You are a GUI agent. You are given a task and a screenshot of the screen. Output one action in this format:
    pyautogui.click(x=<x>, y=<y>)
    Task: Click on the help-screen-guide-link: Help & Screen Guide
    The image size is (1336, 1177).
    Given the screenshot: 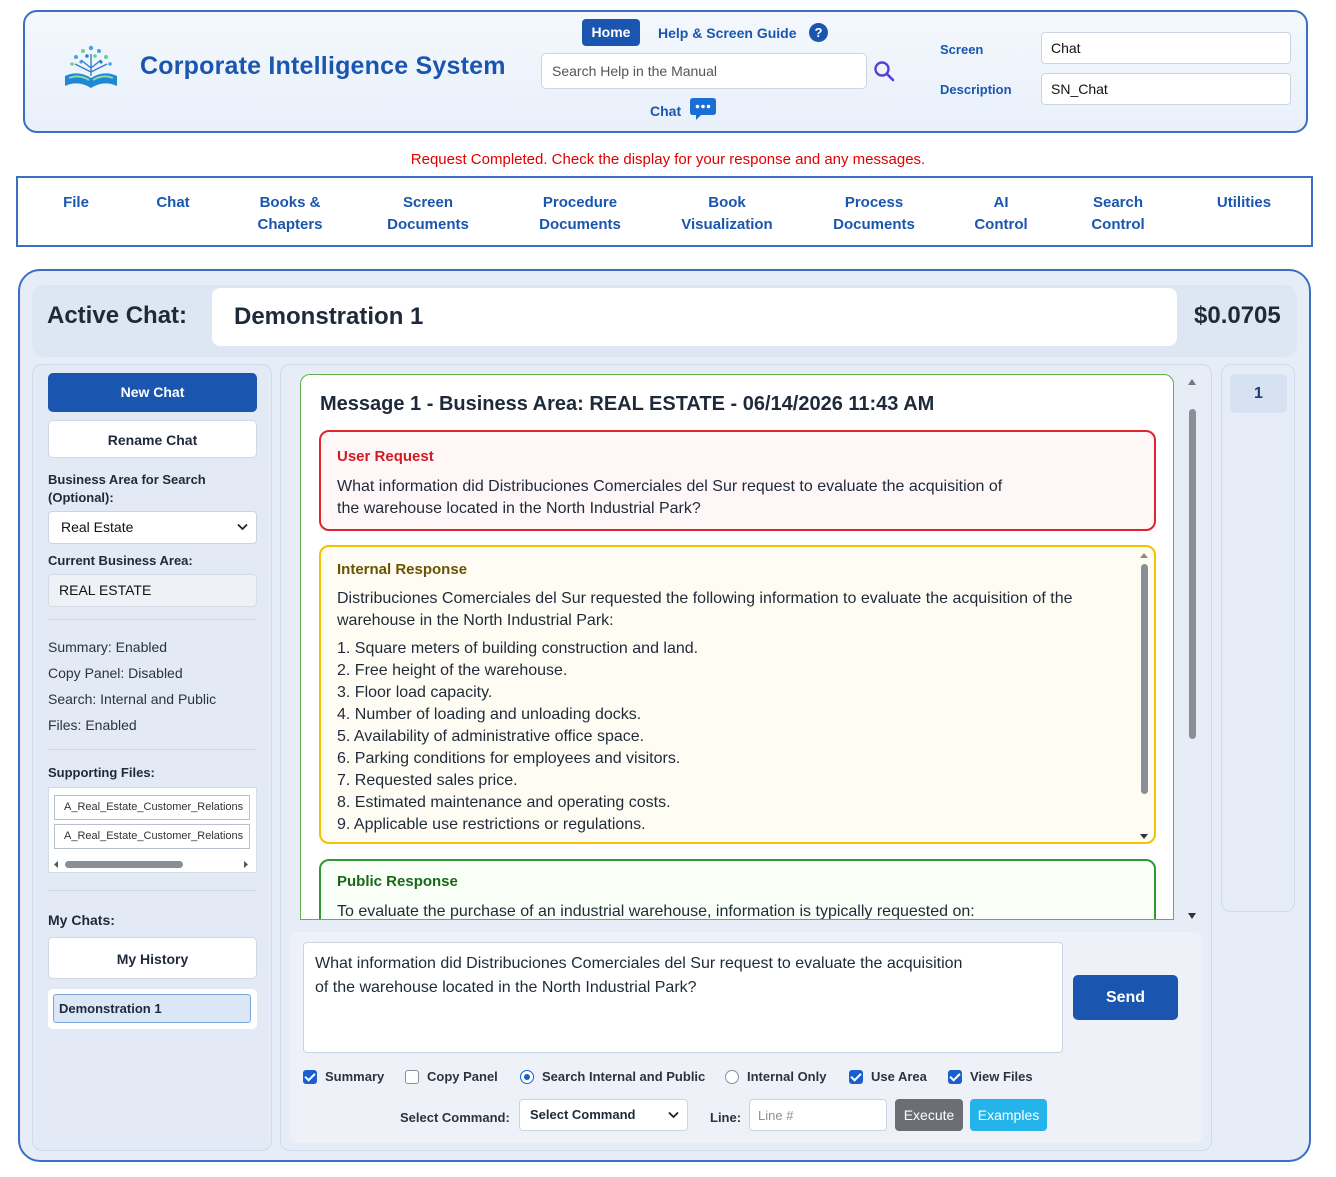 What is the action you would take?
    pyautogui.click(x=727, y=33)
    